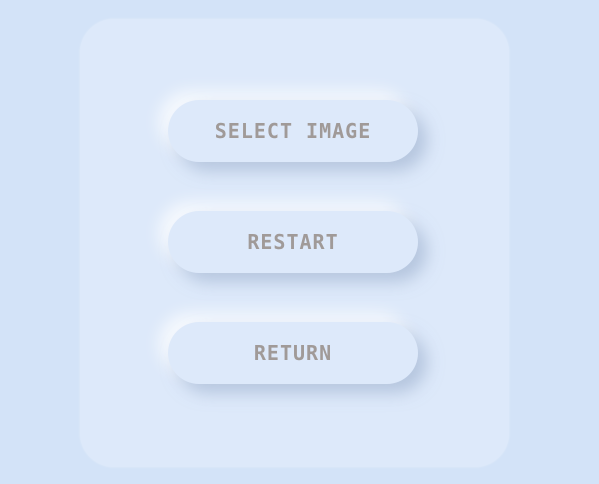 The image size is (599, 484). I want to click on select-image-button: SELECT IMAGE, so click(293, 131).